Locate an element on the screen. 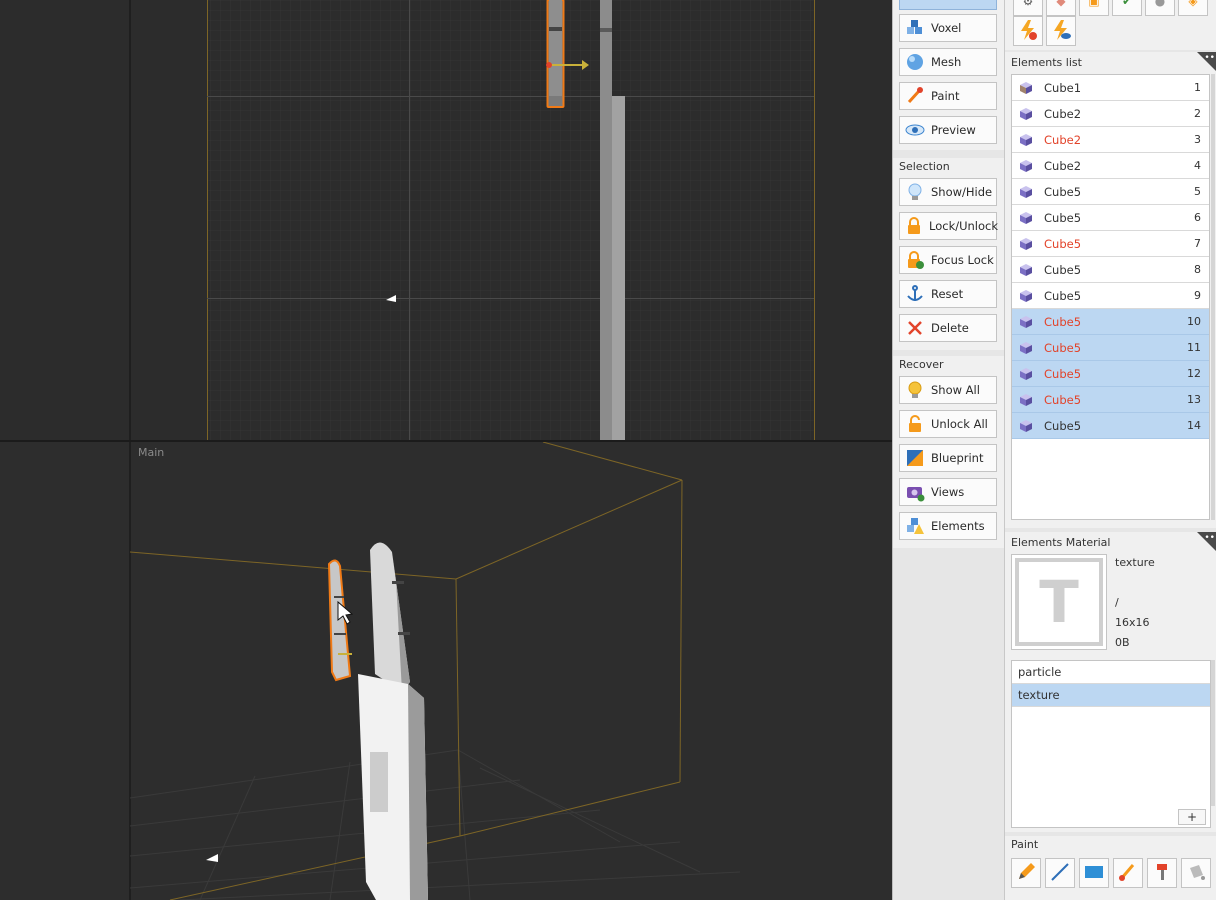  show-hide-button: Show/Hide is located at coordinates (948, 192).